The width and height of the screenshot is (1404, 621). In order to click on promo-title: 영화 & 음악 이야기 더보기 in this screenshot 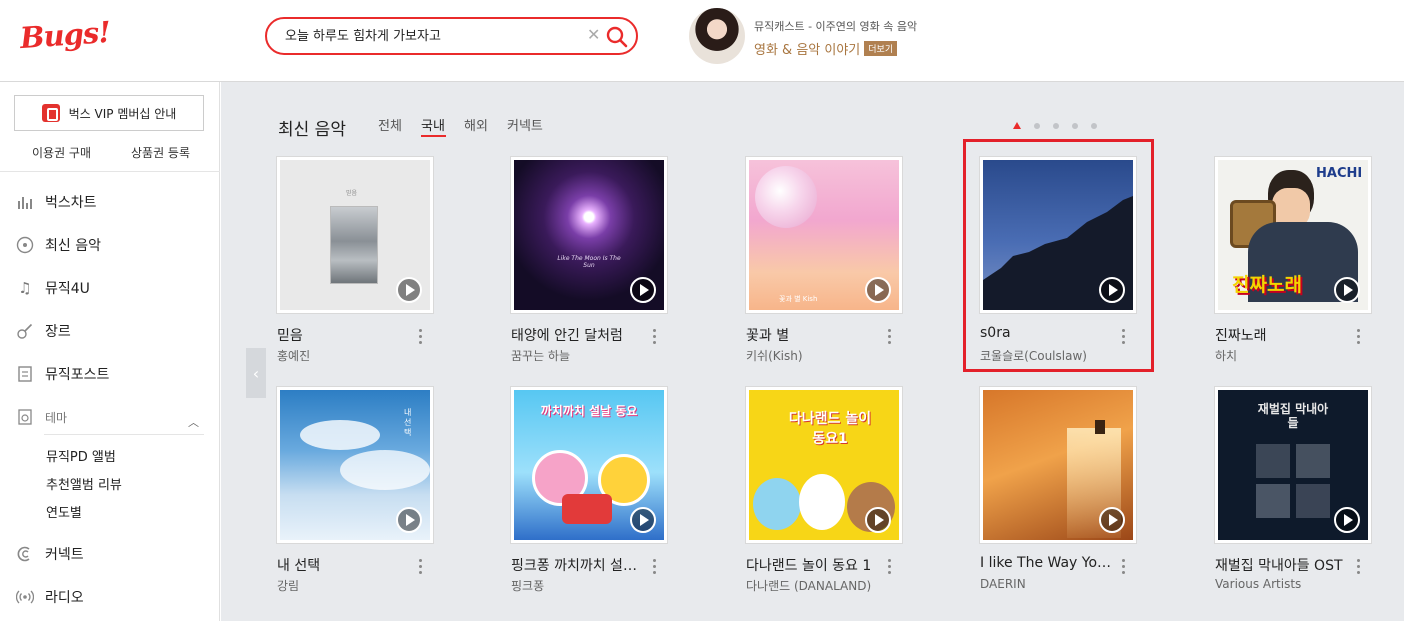, I will do `click(826, 48)`.